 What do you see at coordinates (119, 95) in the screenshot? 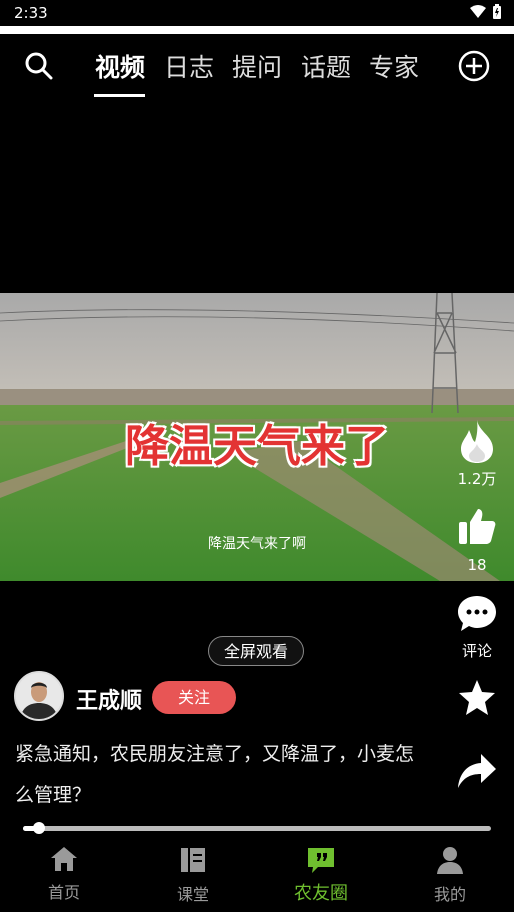
I see `active-tab-indicator` at bounding box center [119, 95].